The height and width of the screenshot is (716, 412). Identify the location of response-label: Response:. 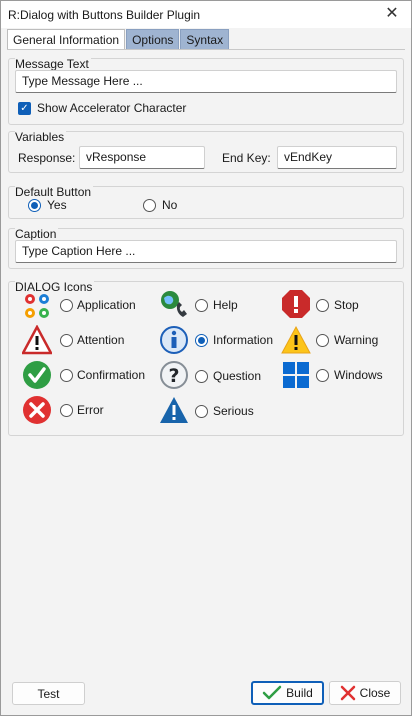
(47, 158).